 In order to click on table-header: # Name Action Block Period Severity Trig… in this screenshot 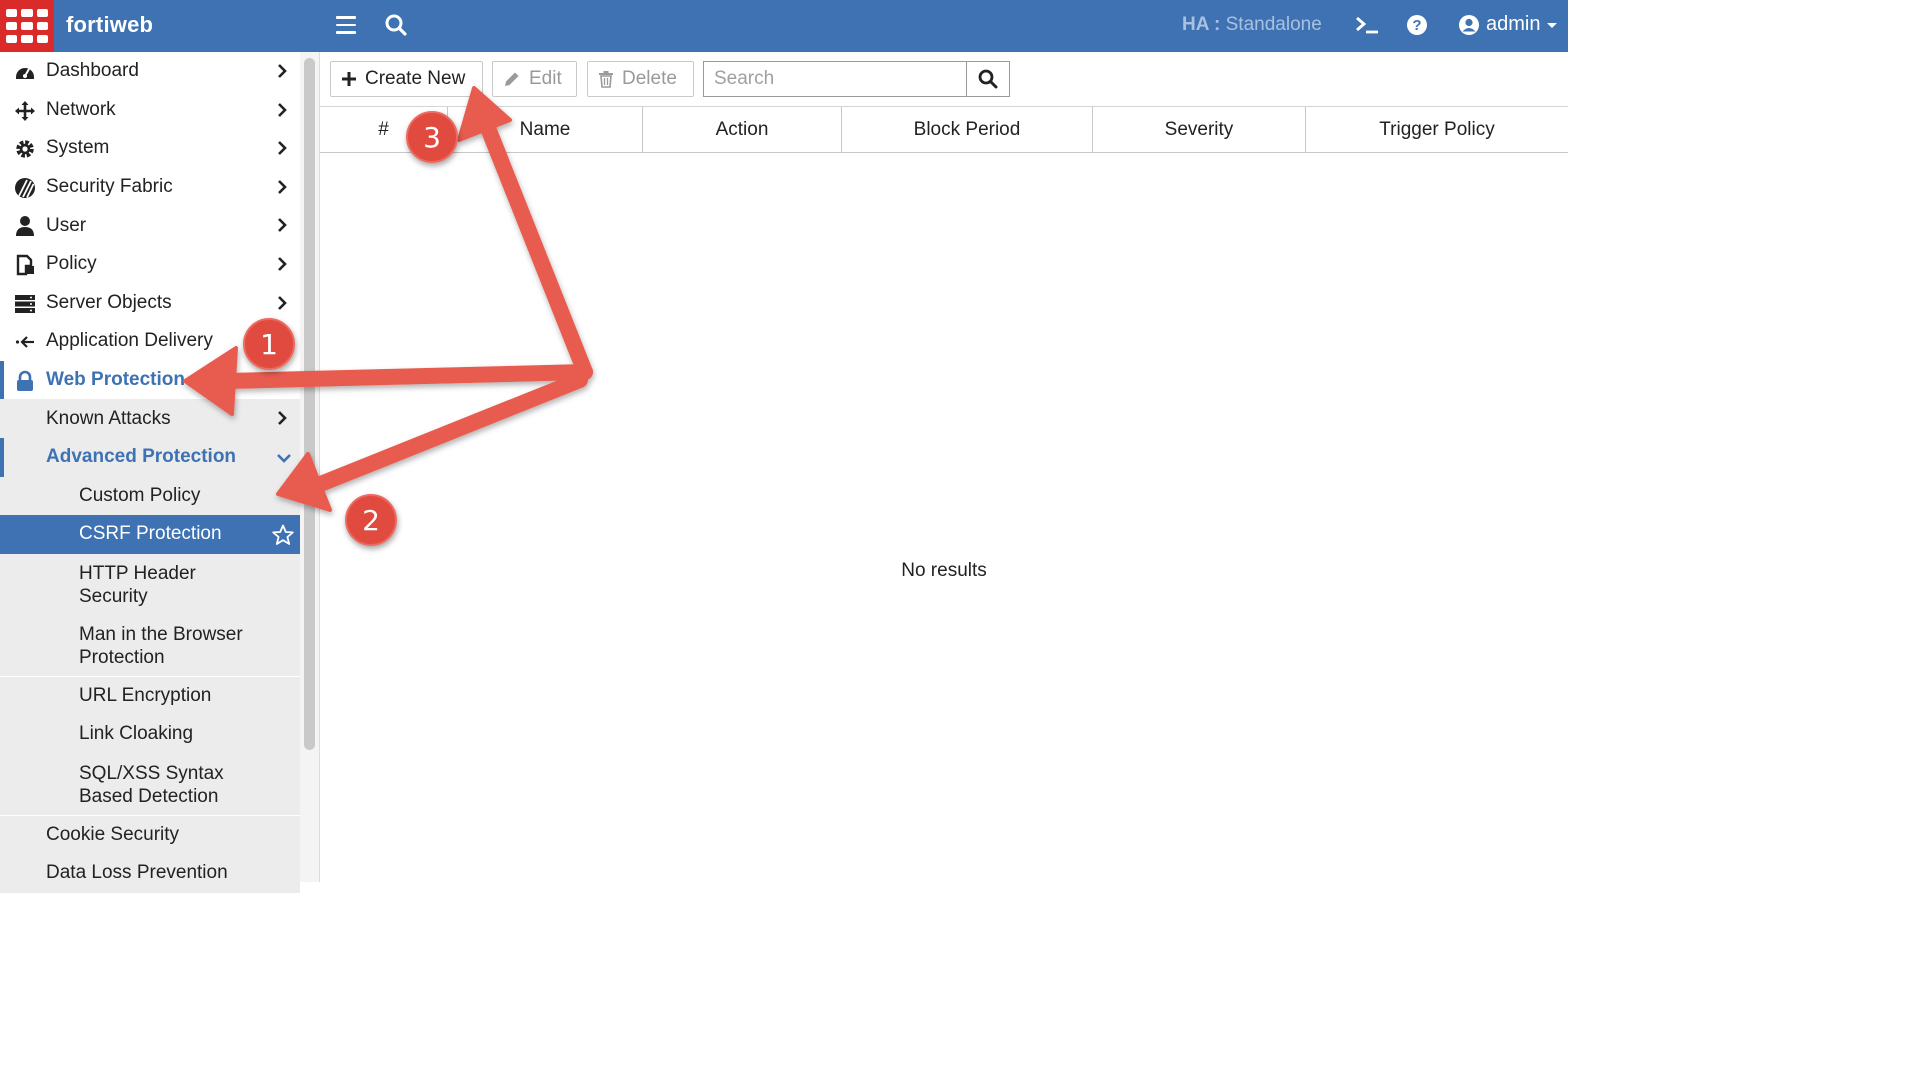, I will do `click(944, 129)`.